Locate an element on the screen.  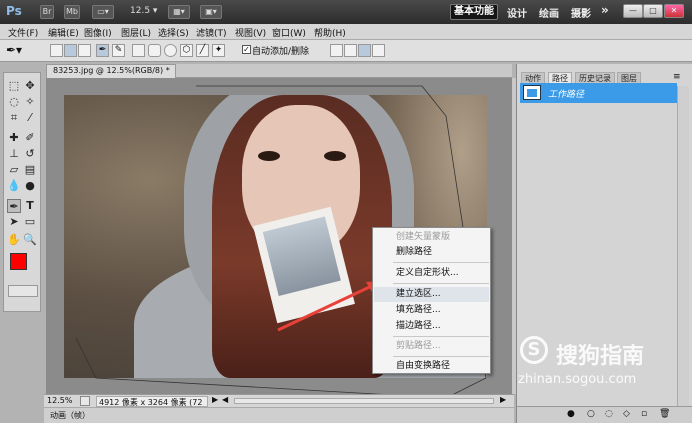
options-bar: ✒▾ ✒ ✎ ⬡ ╱ ✦ ✓ 自动添加/删除 is located at coordinates (346, 51).